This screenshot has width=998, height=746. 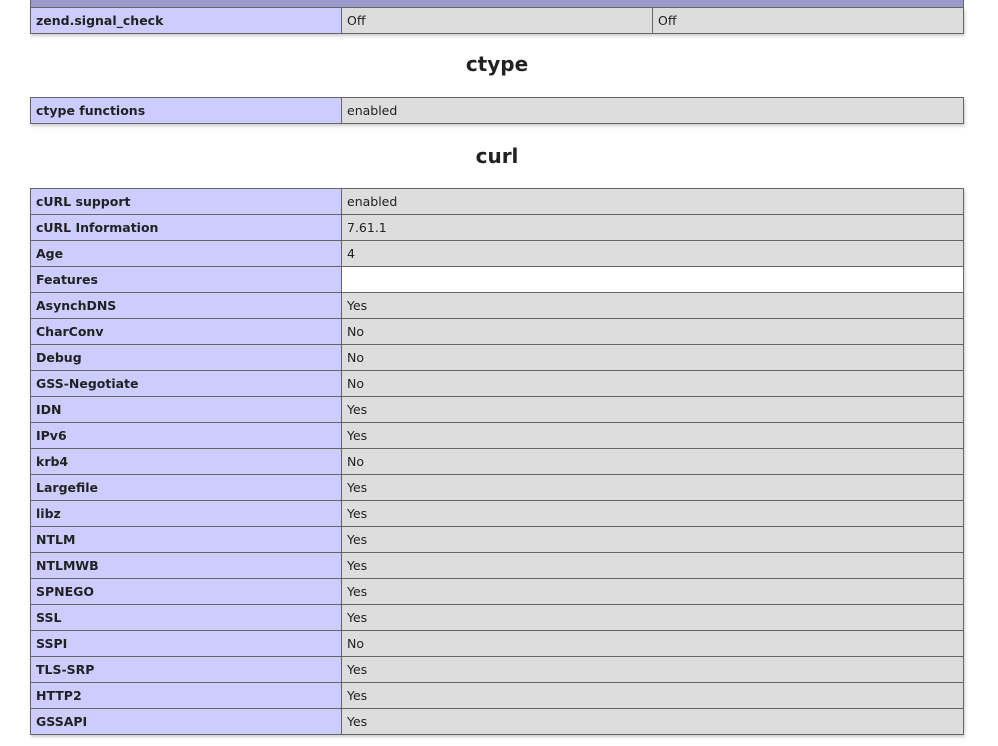 I want to click on table-row: IPv6 Yes, so click(x=497, y=435).